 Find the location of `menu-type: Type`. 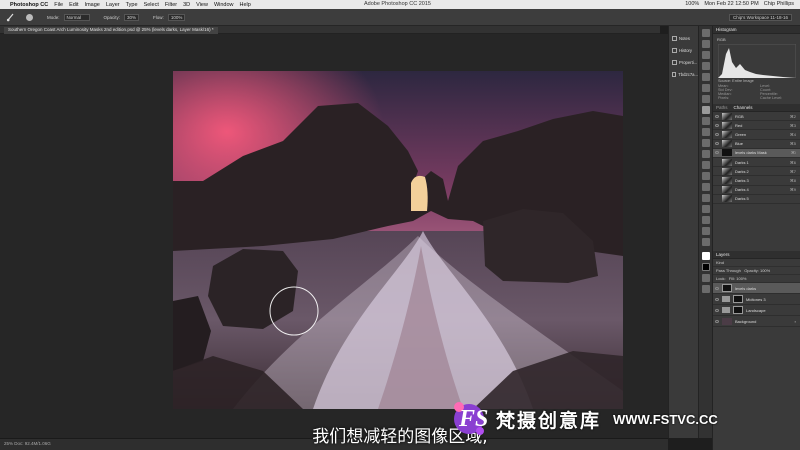

menu-type: Type is located at coordinates (132, 5).